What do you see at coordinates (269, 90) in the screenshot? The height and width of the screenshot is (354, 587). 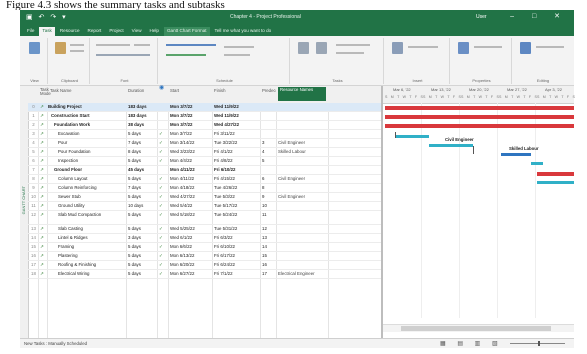 I see `predecessors-header: Predecessors` at bounding box center [269, 90].